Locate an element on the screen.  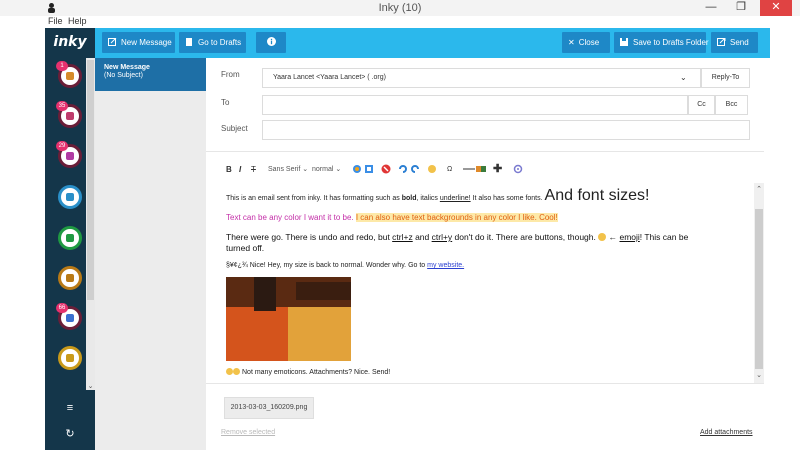
remove-selected-link: Remove selected is located at coordinates (248, 432).